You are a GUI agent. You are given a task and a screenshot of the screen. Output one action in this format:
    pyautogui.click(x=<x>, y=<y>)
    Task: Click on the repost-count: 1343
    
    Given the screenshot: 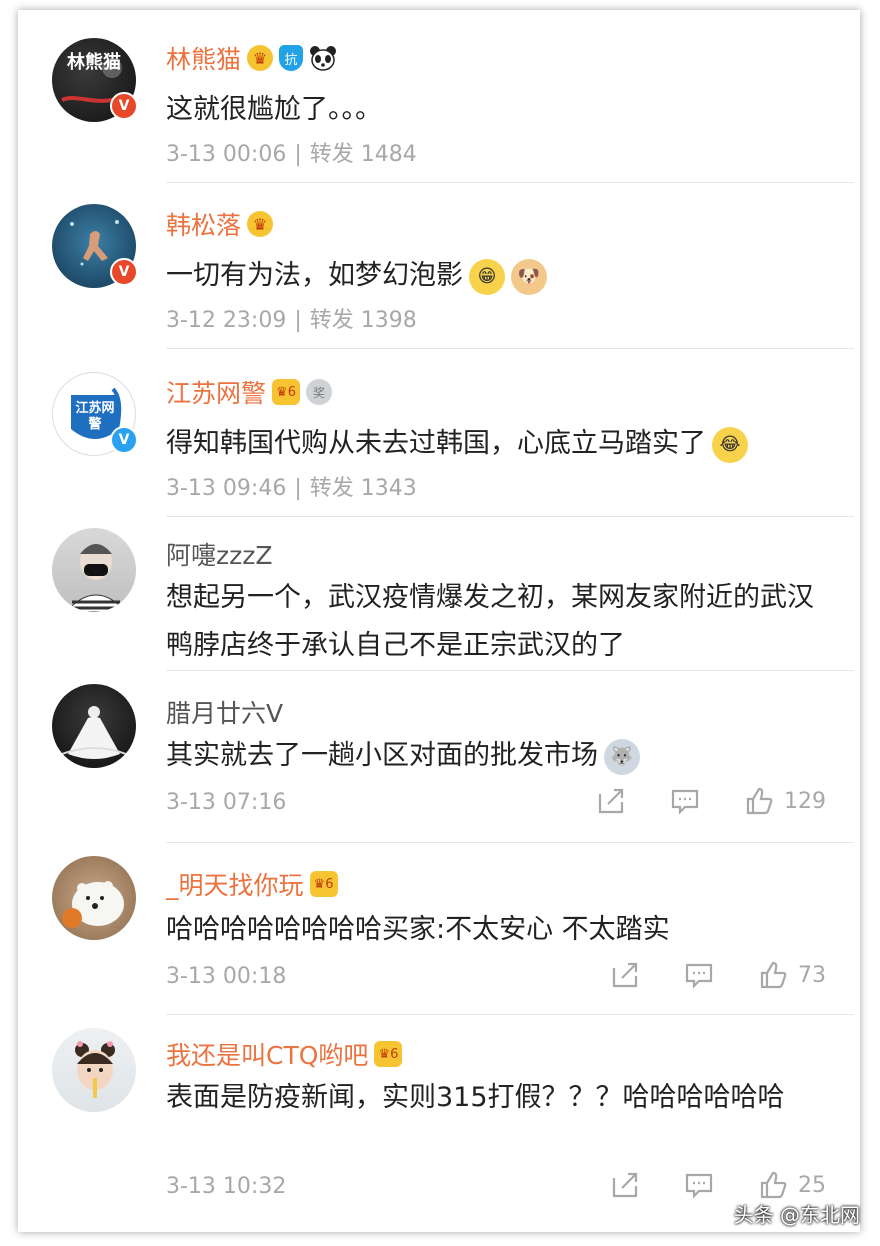 What is the action you would take?
    pyautogui.click(x=388, y=488)
    